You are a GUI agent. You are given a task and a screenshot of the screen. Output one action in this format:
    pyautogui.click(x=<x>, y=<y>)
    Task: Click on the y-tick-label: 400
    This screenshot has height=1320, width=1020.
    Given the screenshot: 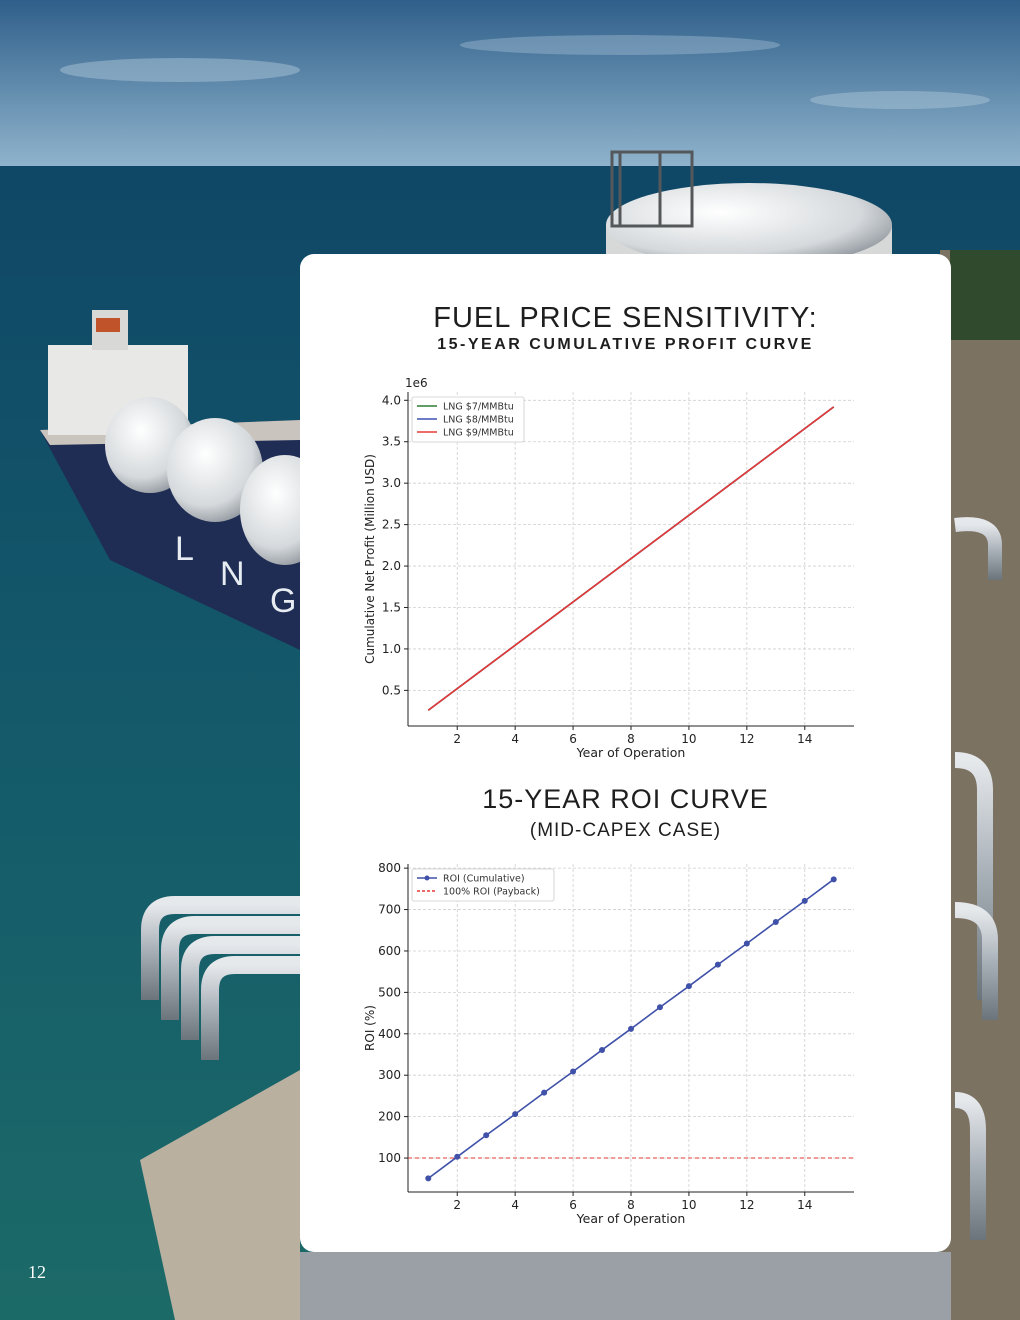 What is the action you would take?
    pyautogui.click(x=389, y=1034)
    